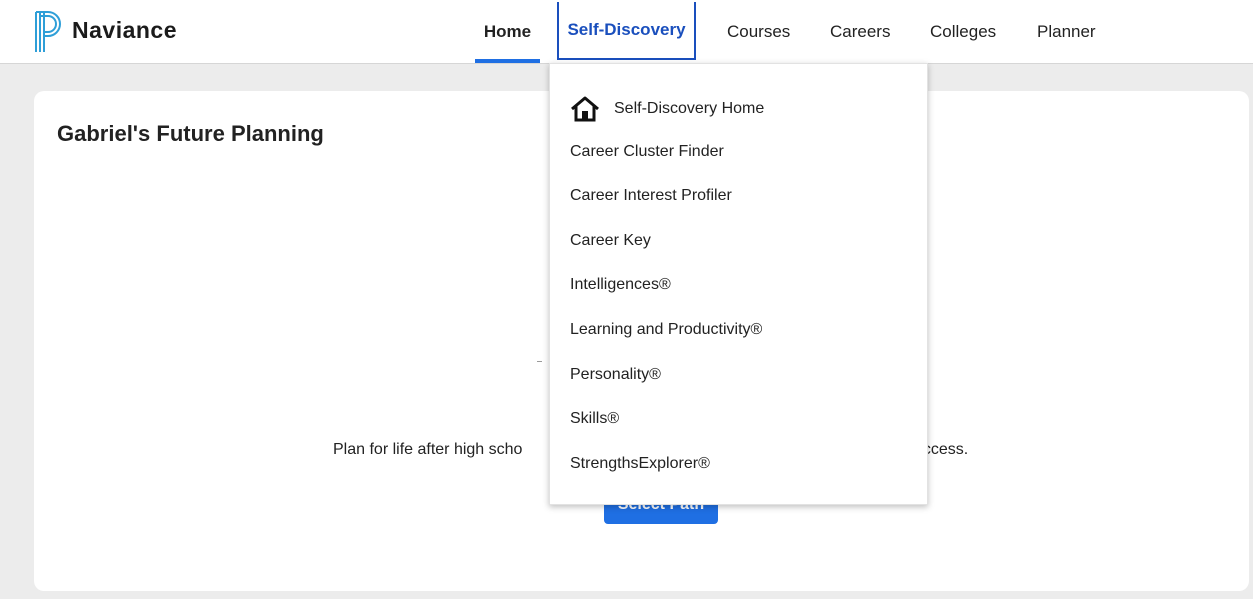 The image size is (1253, 599). What do you see at coordinates (507, 61) in the screenshot?
I see `active-tab-indicator` at bounding box center [507, 61].